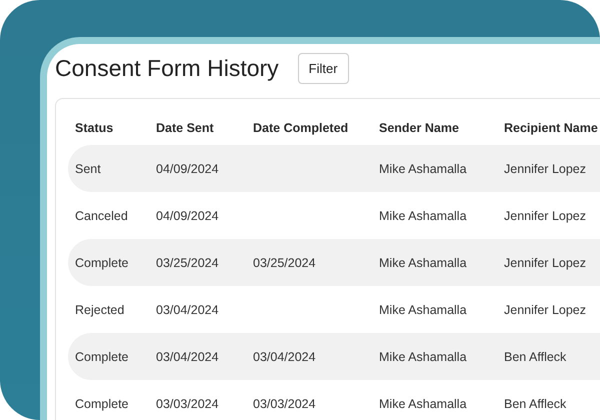  What do you see at coordinates (99, 309) in the screenshot?
I see `table-cell: Rejected` at bounding box center [99, 309].